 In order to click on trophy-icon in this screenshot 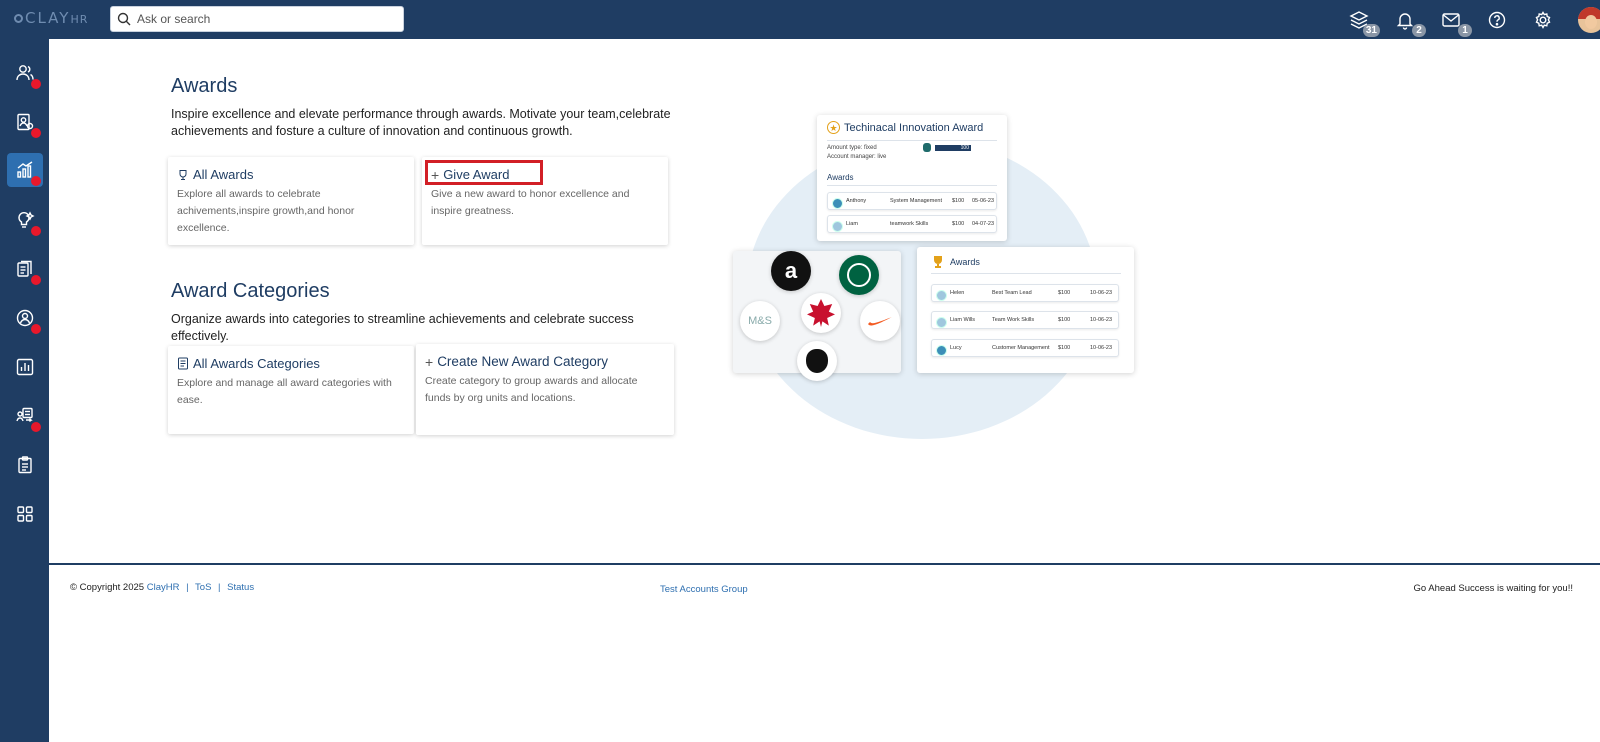, I will do `click(938, 262)`.